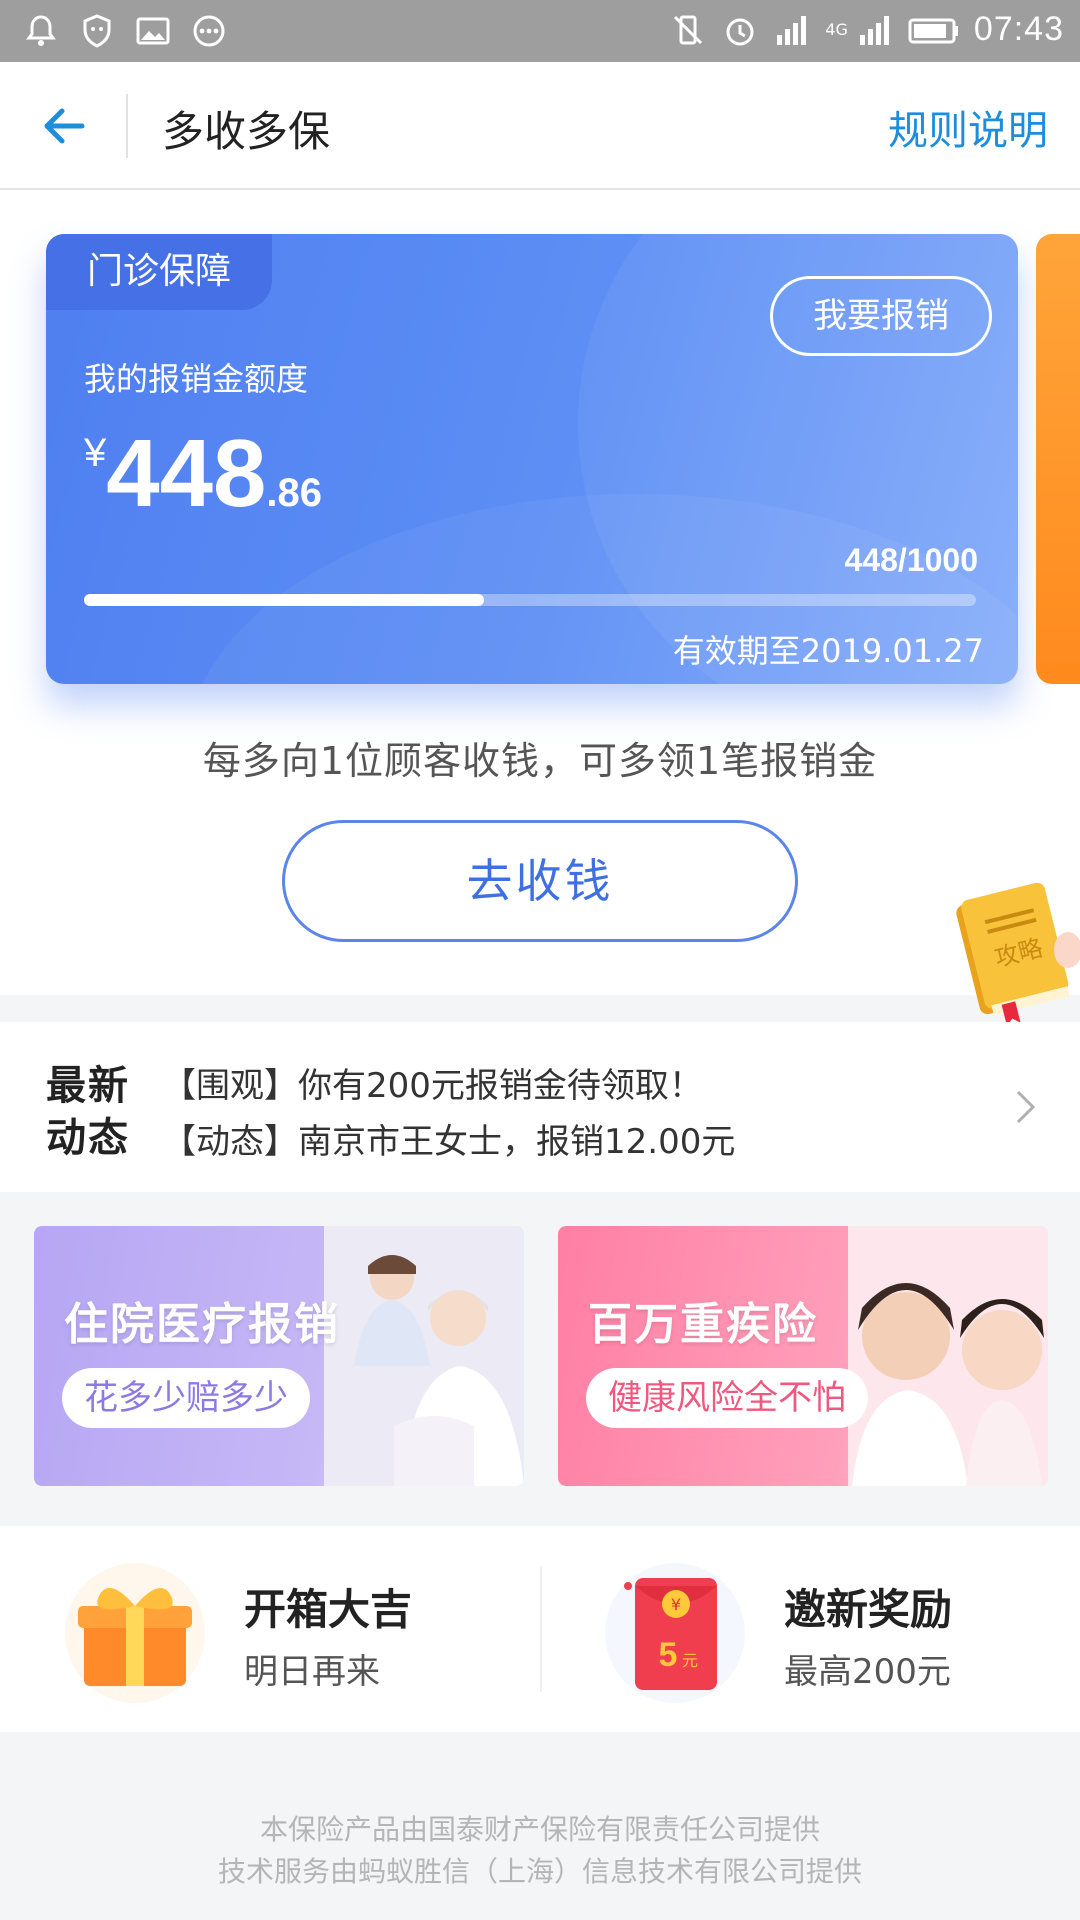 Image resolution: width=1080 pixels, height=1920 pixels. What do you see at coordinates (88, 1112) in the screenshot?
I see `news-logo: 最新 动态` at bounding box center [88, 1112].